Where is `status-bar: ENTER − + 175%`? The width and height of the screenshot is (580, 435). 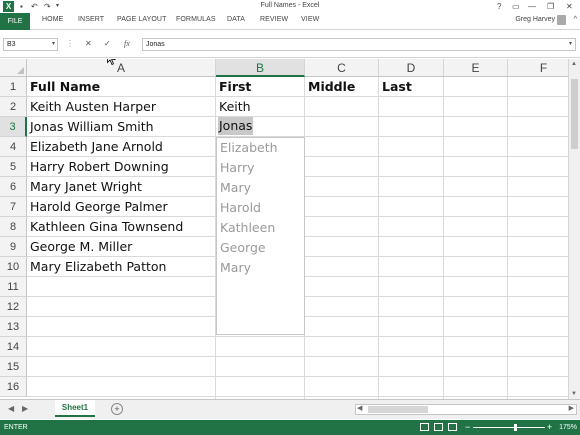 status-bar: ENTER − + 175% is located at coordinates (290, 427).